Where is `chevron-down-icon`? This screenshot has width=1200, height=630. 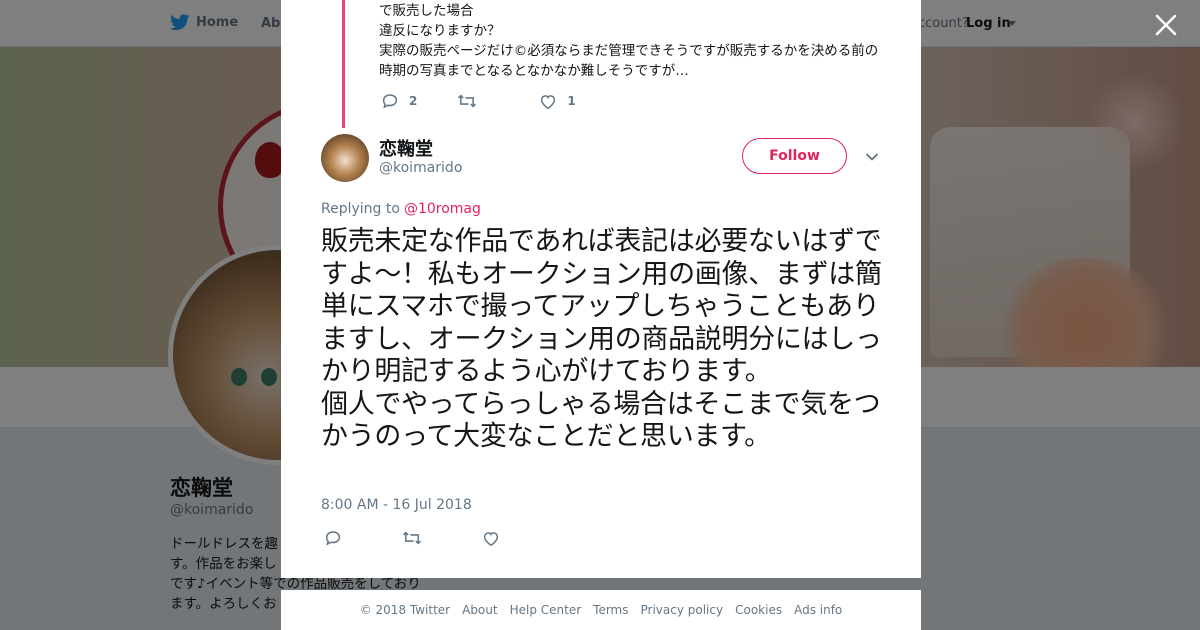 chevron-down-icon is located at coordinates (872, 157).